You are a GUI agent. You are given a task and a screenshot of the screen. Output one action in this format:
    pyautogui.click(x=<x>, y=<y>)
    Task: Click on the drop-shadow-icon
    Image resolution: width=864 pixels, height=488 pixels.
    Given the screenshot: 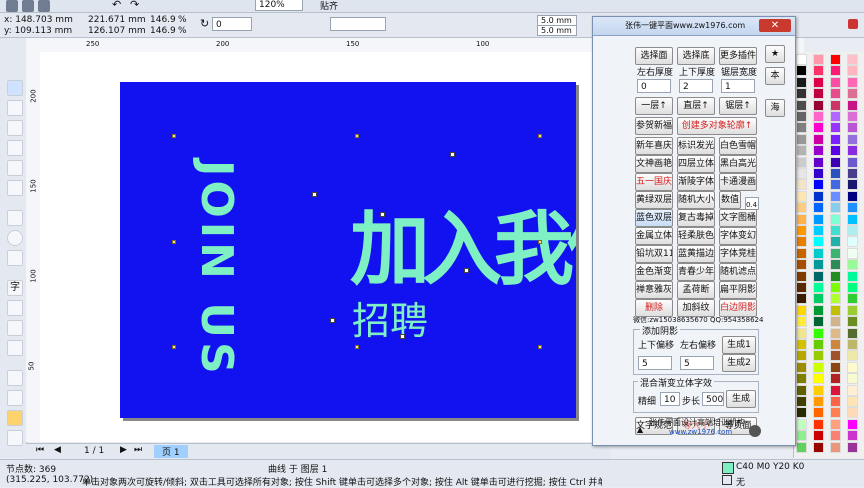 What is the action you would take?
    pyautogui.click(x=15, y=348)
    